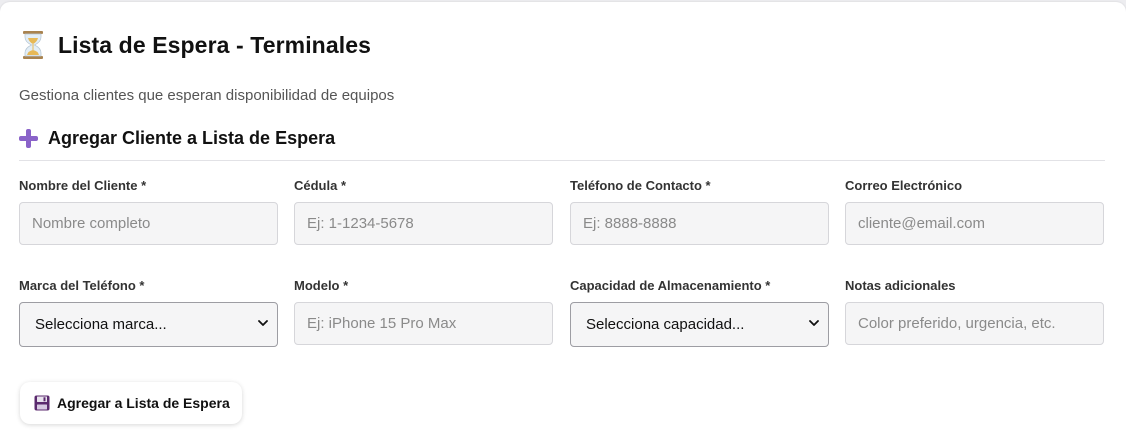  I want to click on add-button-label: Agregar a Lista de Espera, so click(143, 403).